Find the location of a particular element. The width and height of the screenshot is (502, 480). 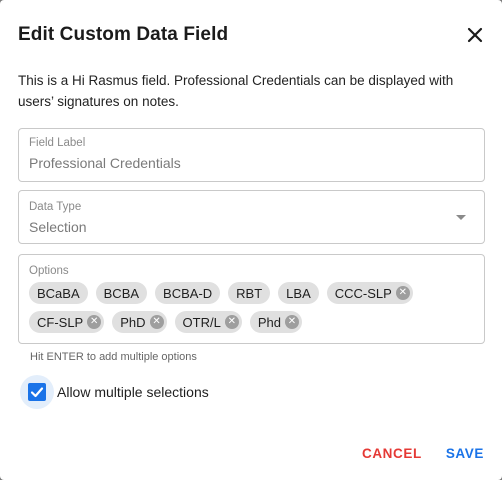

option-chip: BCBA is located at coordinates (121, 293).